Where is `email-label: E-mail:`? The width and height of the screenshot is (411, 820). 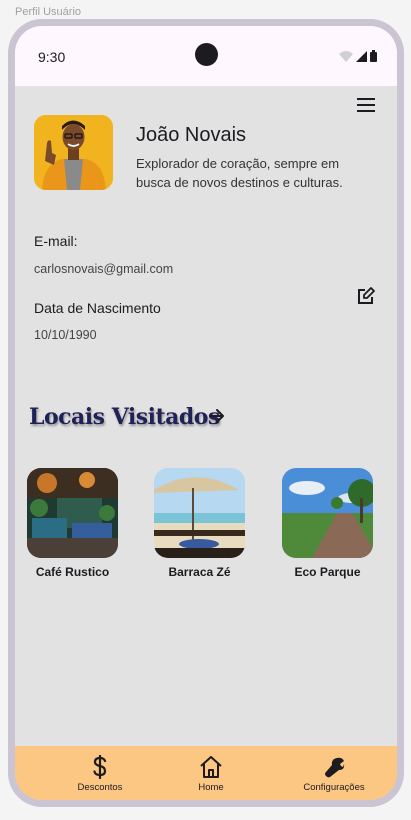
email-label: E-mail: is located at coordinates (56, 241).